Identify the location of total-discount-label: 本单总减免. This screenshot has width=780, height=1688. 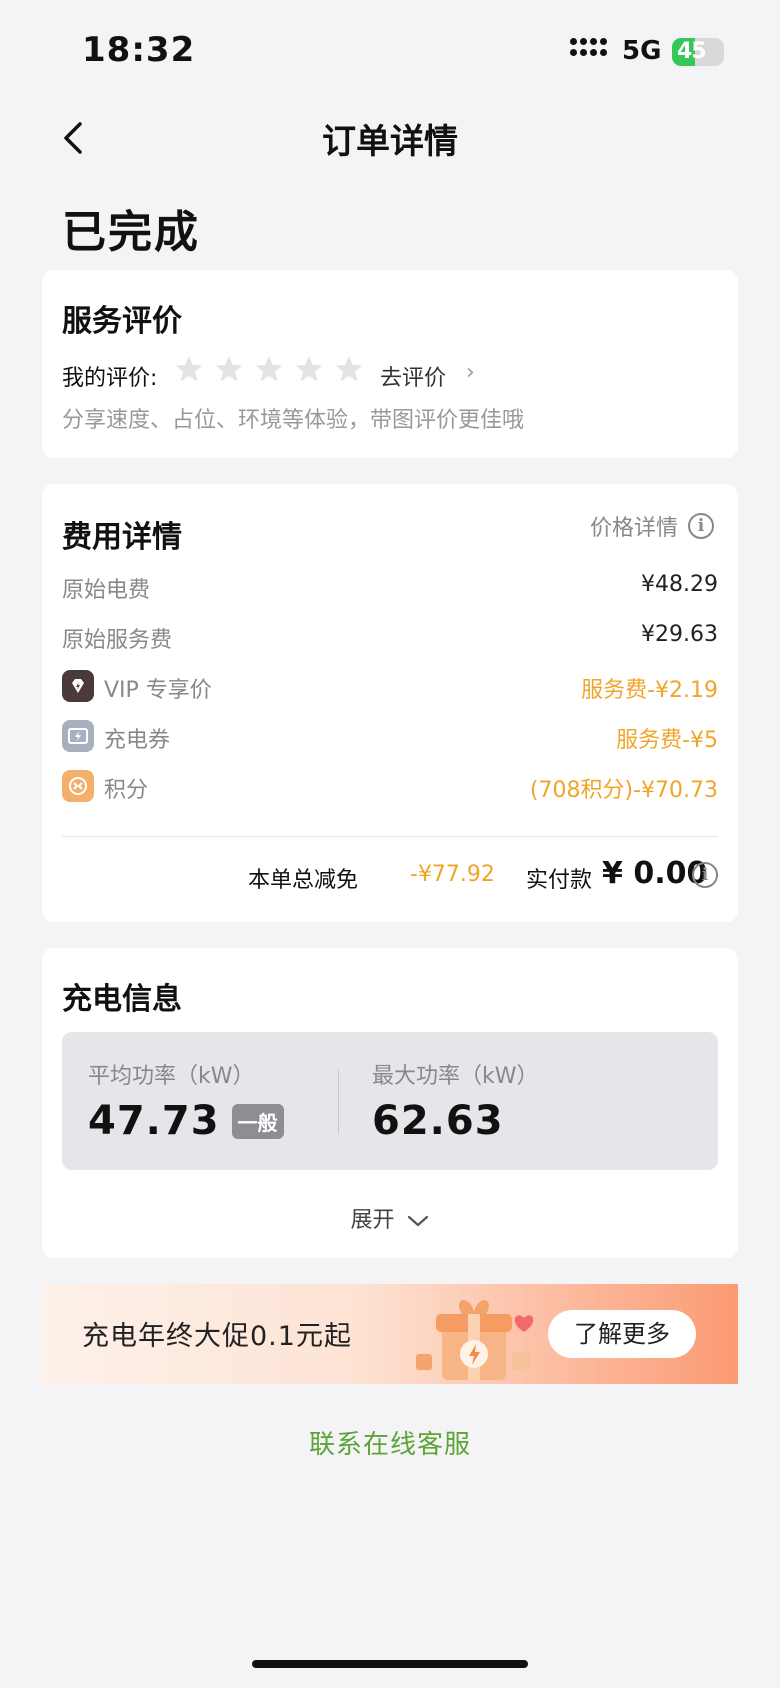
(303, 880).